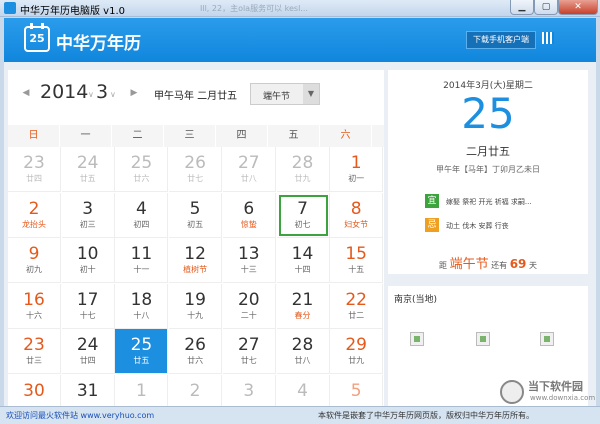 This screenshot has height=424, width=600. I want to click on calendar-day-cell: 7 初七, so click(303, 215).